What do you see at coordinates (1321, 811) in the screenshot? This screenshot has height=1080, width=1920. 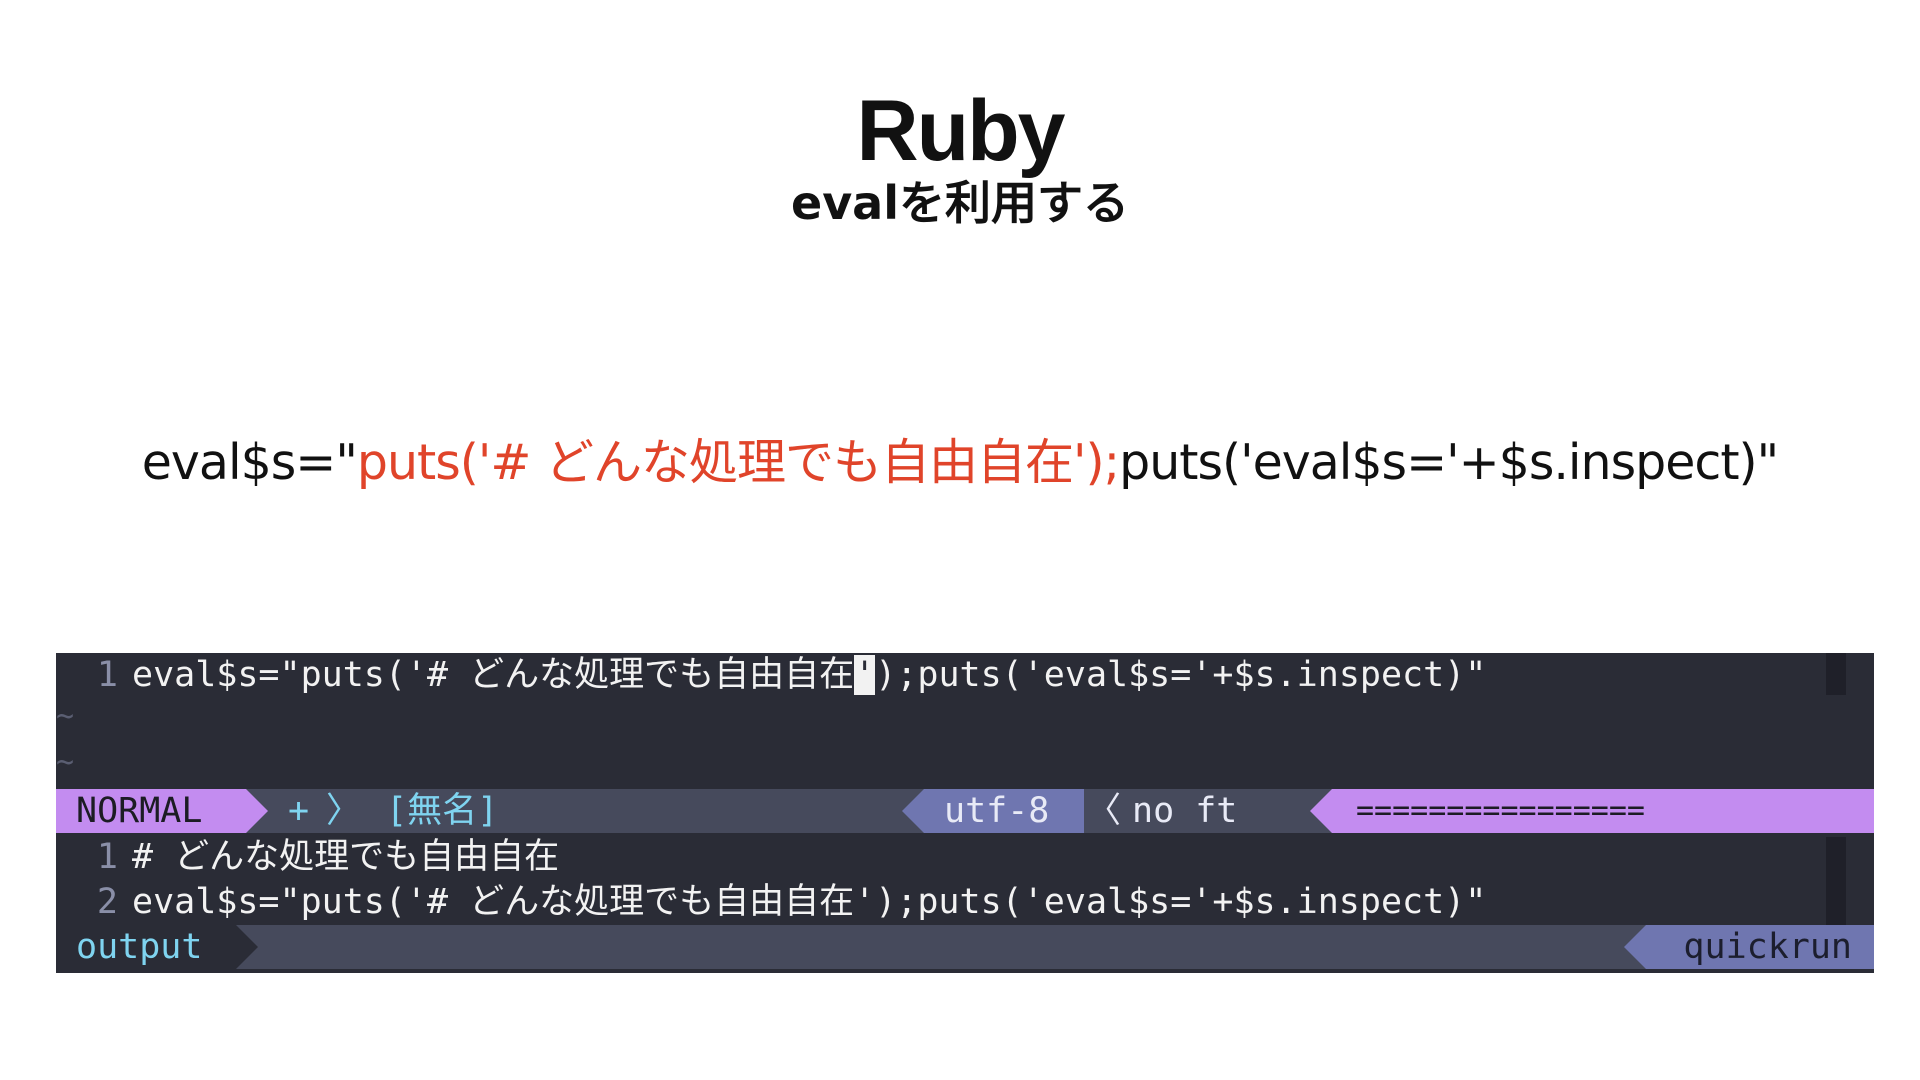 I see `progress-arrow` at bounding box center [1321, 811].